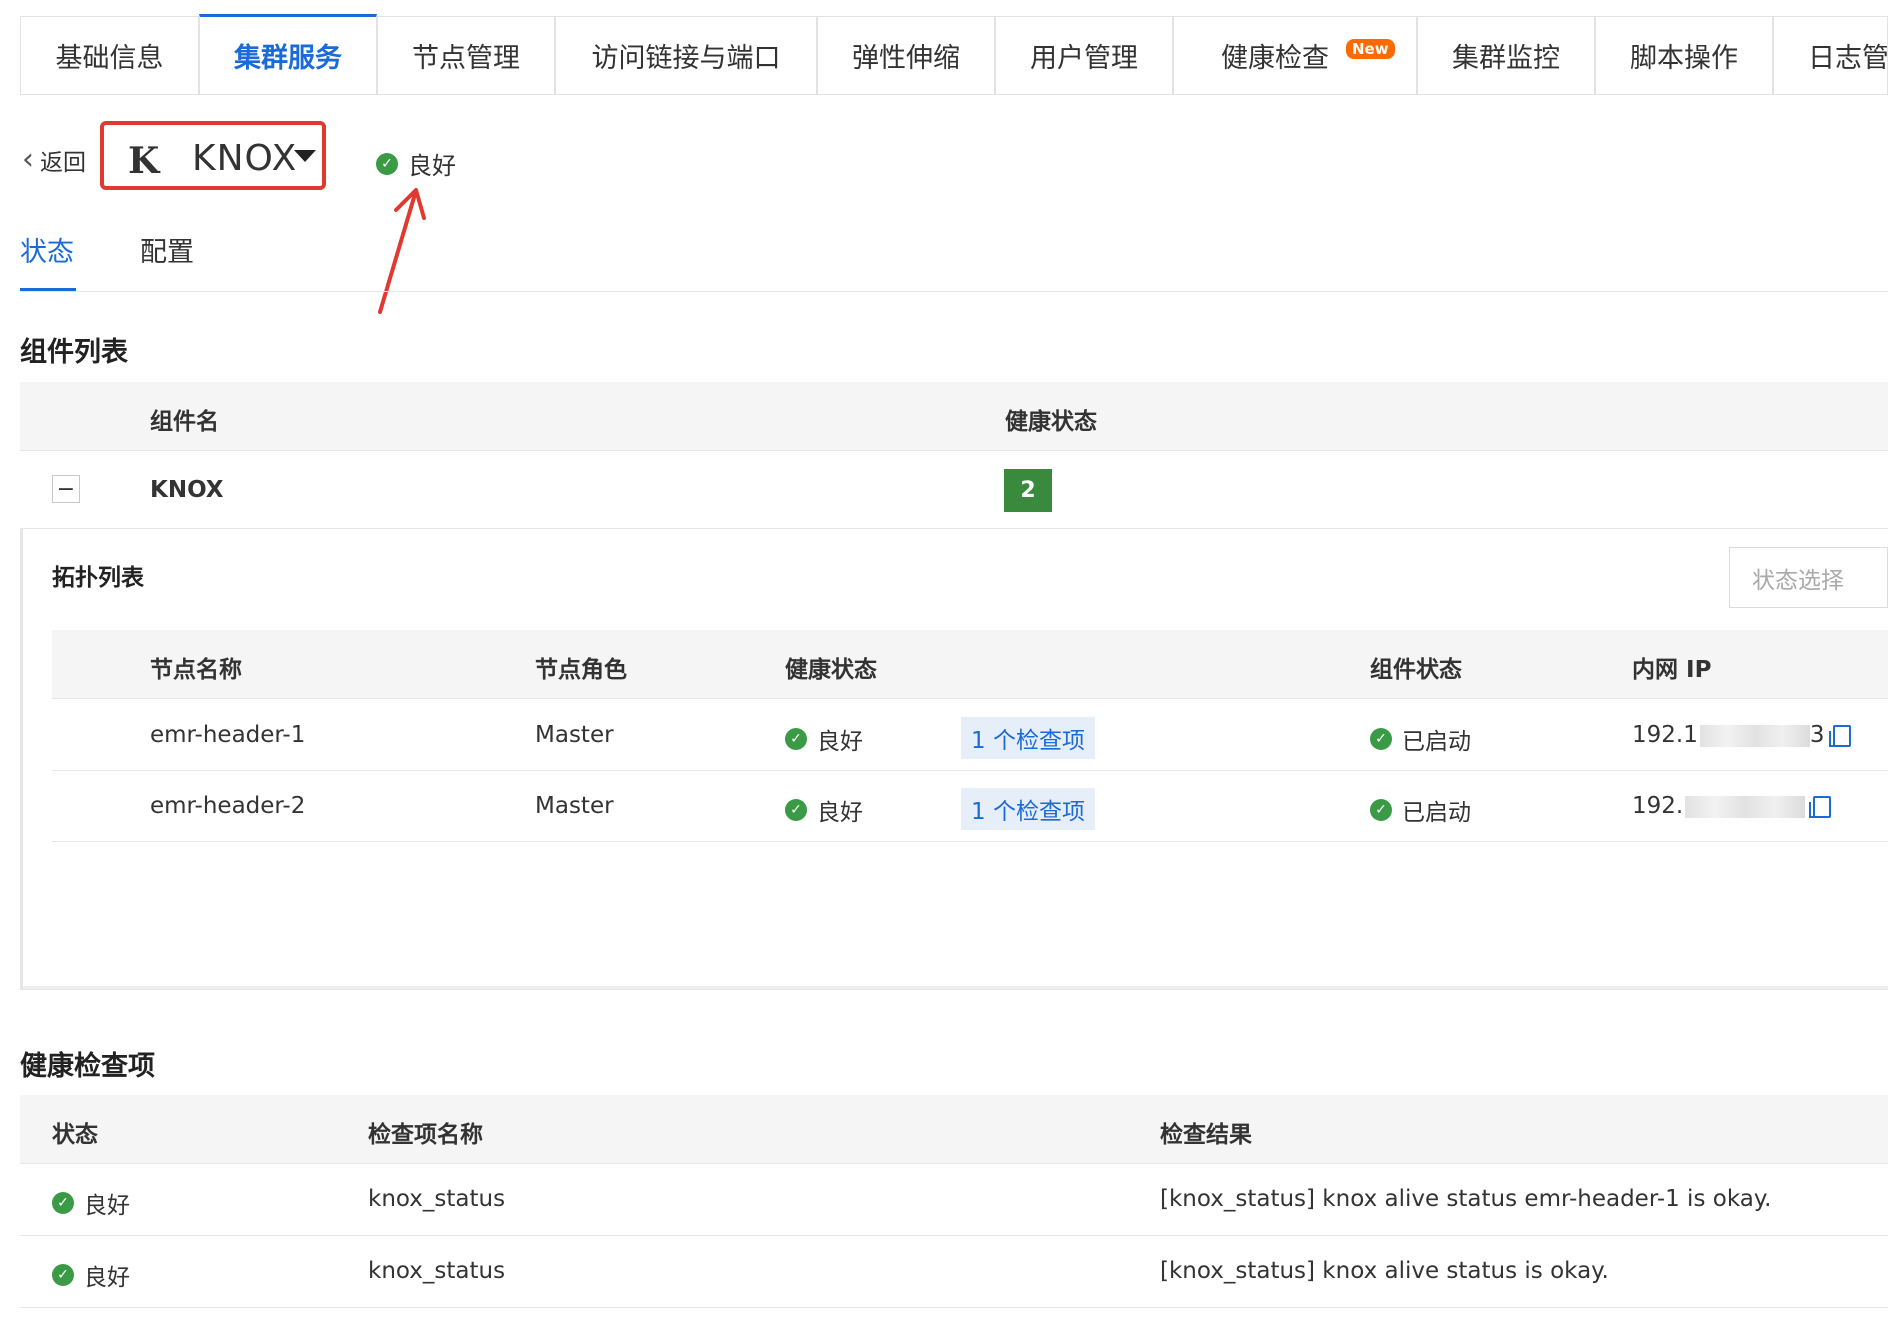 The width and height of the screenshot is (1888, 1326). Describe the element at coordinates (581, 670) in the screenshot. I see `col-node-role: 节点角色` at that location.